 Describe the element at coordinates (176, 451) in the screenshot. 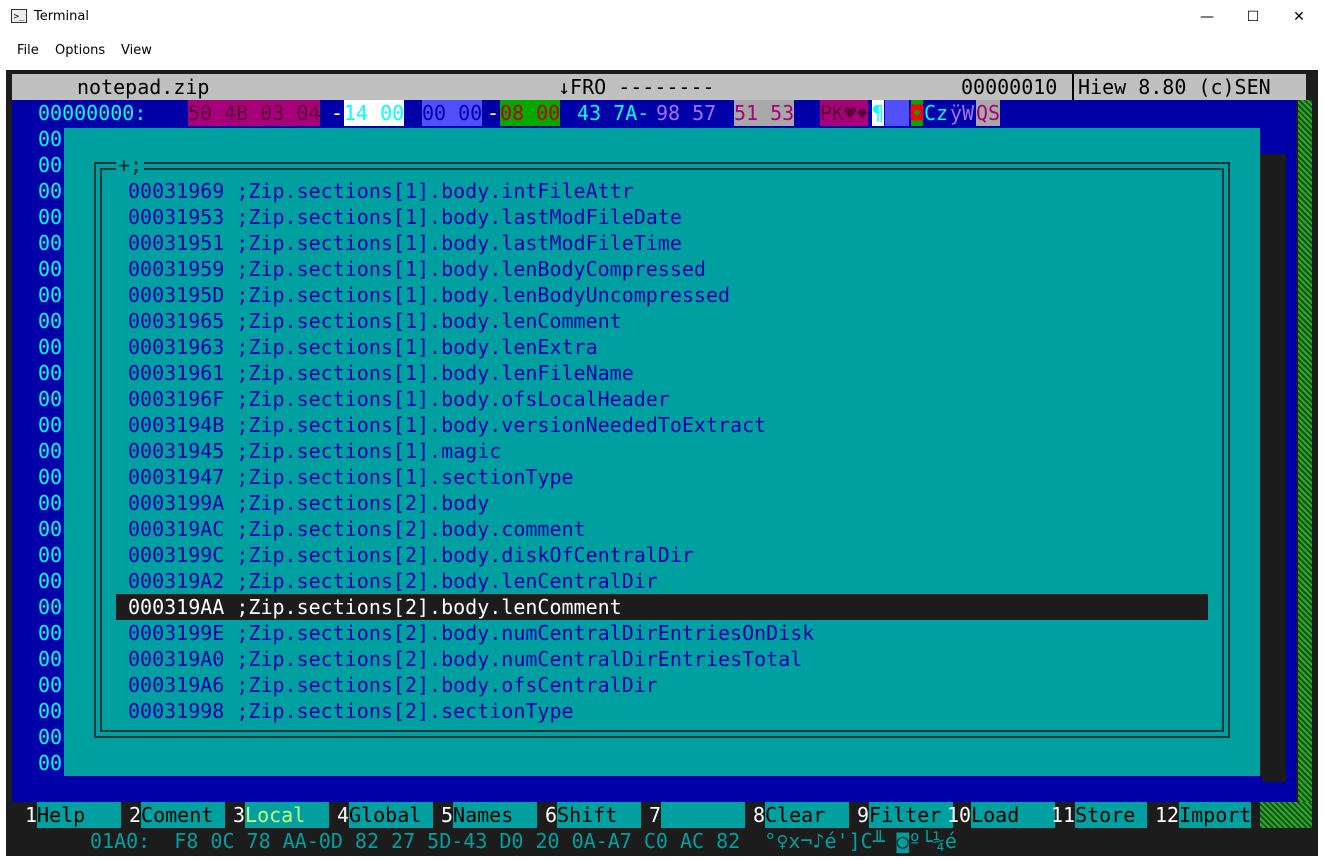

I see `entry-address: 00031945` at that location.